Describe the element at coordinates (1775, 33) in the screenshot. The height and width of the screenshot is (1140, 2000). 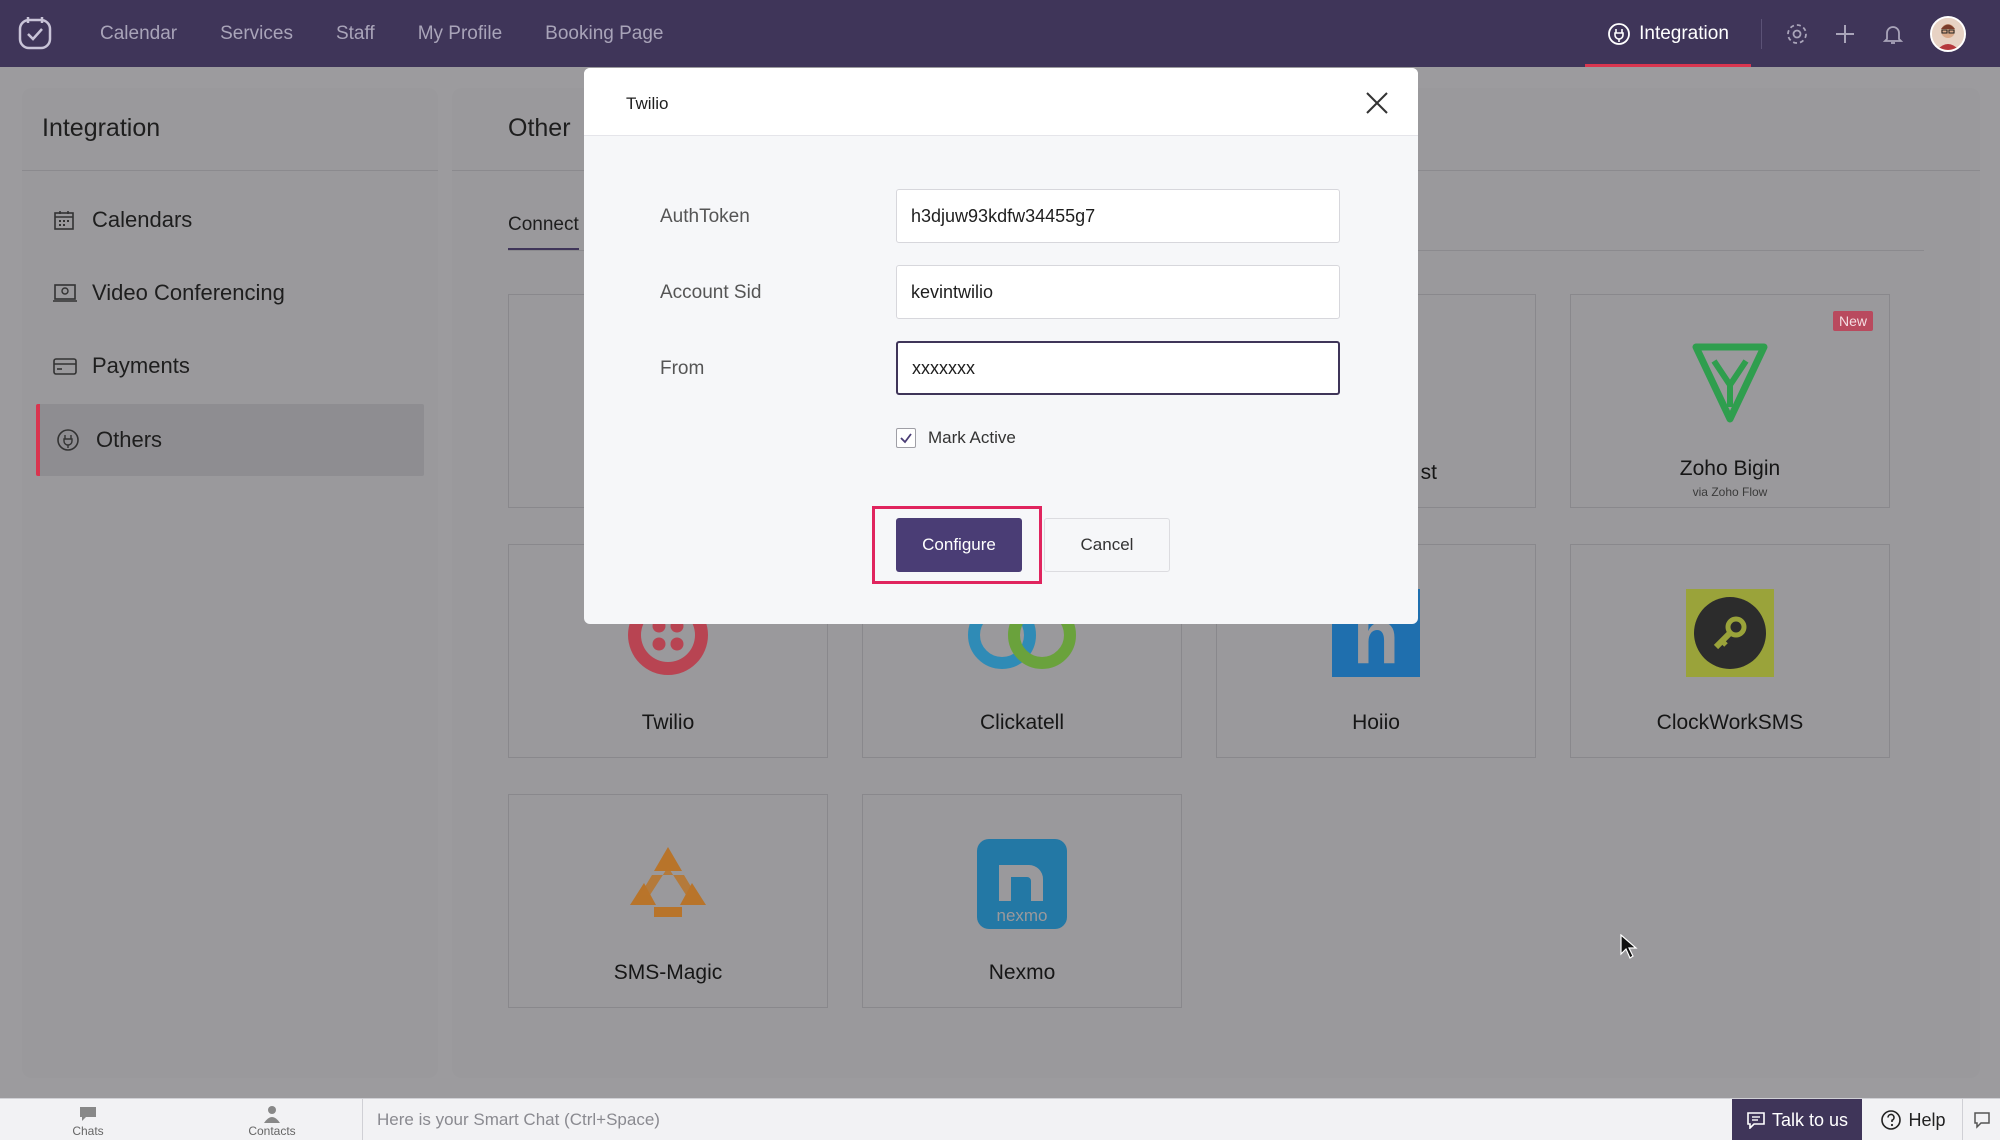
I see `nav-right: Integration` at that location.